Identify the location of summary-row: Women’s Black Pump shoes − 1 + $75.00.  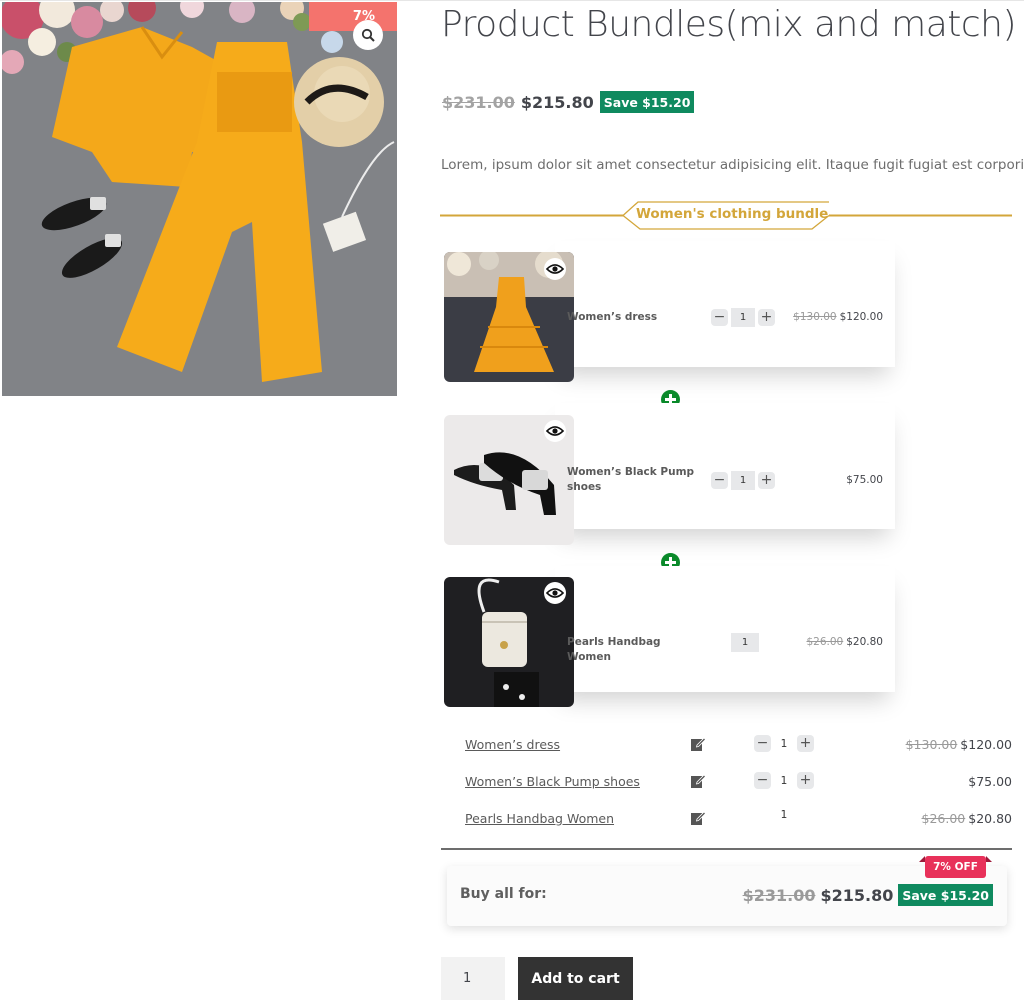
(738, 781).